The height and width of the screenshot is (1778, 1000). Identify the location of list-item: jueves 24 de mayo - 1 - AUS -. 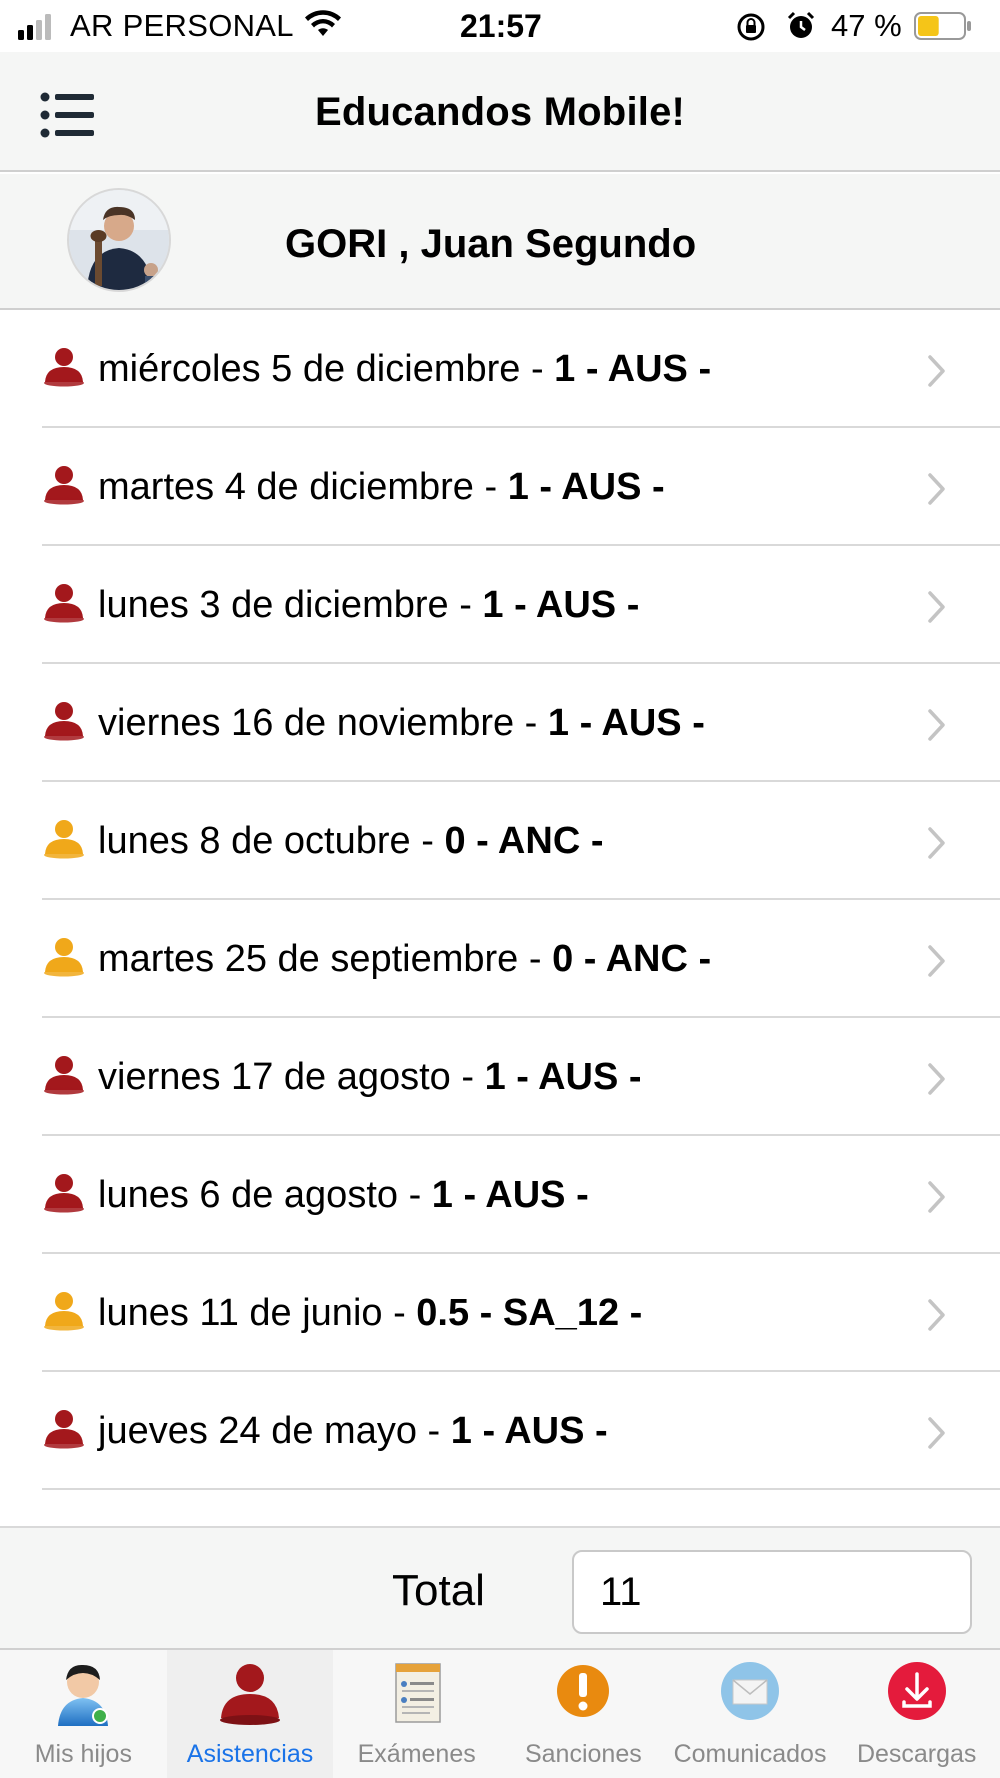
(521, 1431).